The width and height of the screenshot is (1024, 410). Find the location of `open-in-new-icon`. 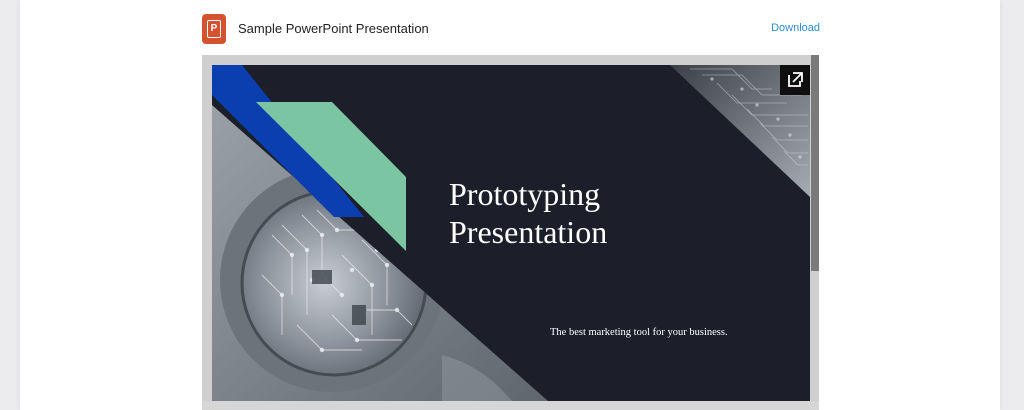

open-in-new-icon is located at coordinates (795, 79).